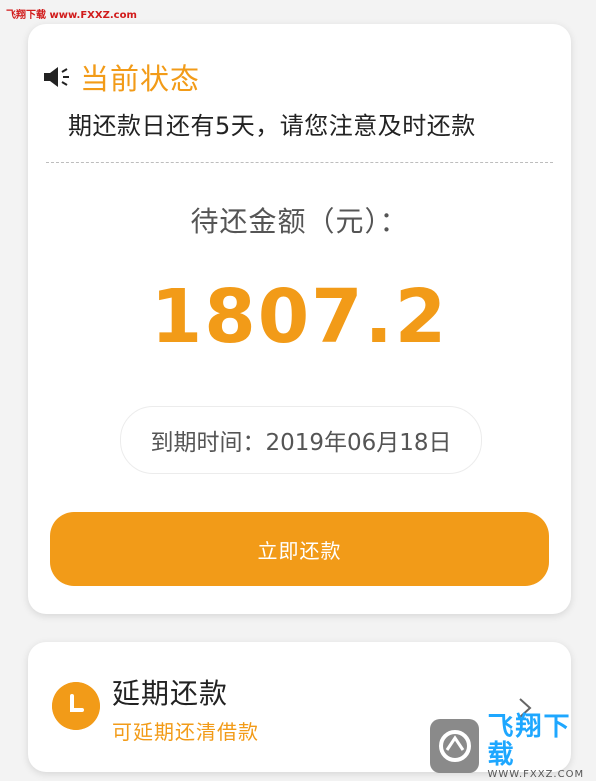 This screenshot has height=781, width=596. What do you see at coordinates (71, 15) in the screenshot?
I see `watermark-top: 飞翔下载 www.FXXZ.com` at bounding box center [71, 15].